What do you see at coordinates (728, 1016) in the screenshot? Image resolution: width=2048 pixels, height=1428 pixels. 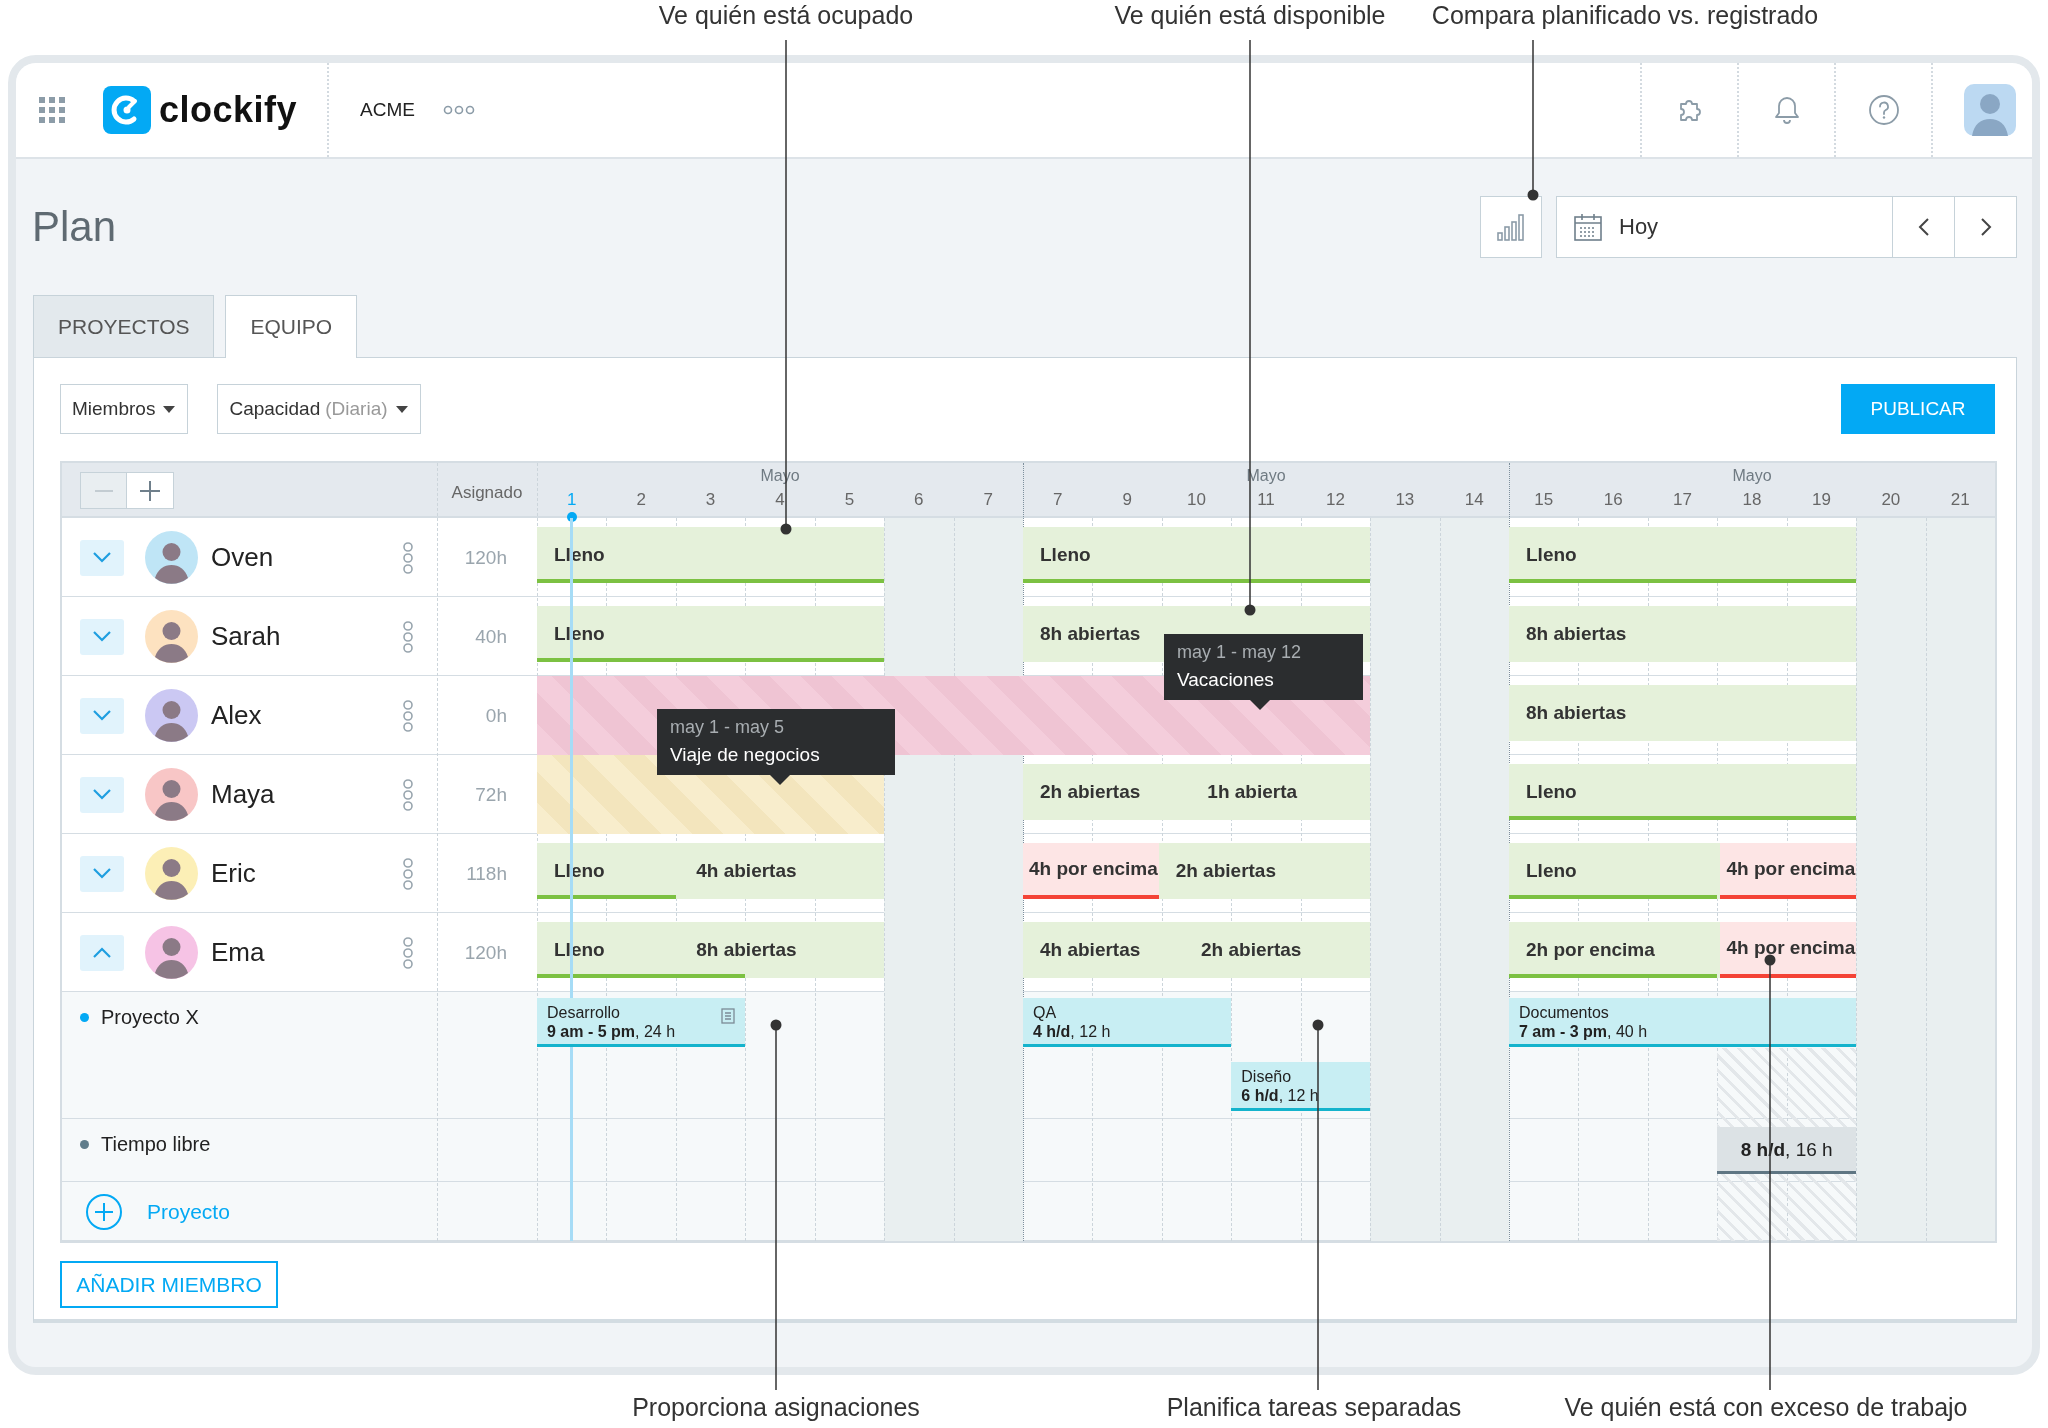 I see `note-icon` at bounding box center [728, 1016].